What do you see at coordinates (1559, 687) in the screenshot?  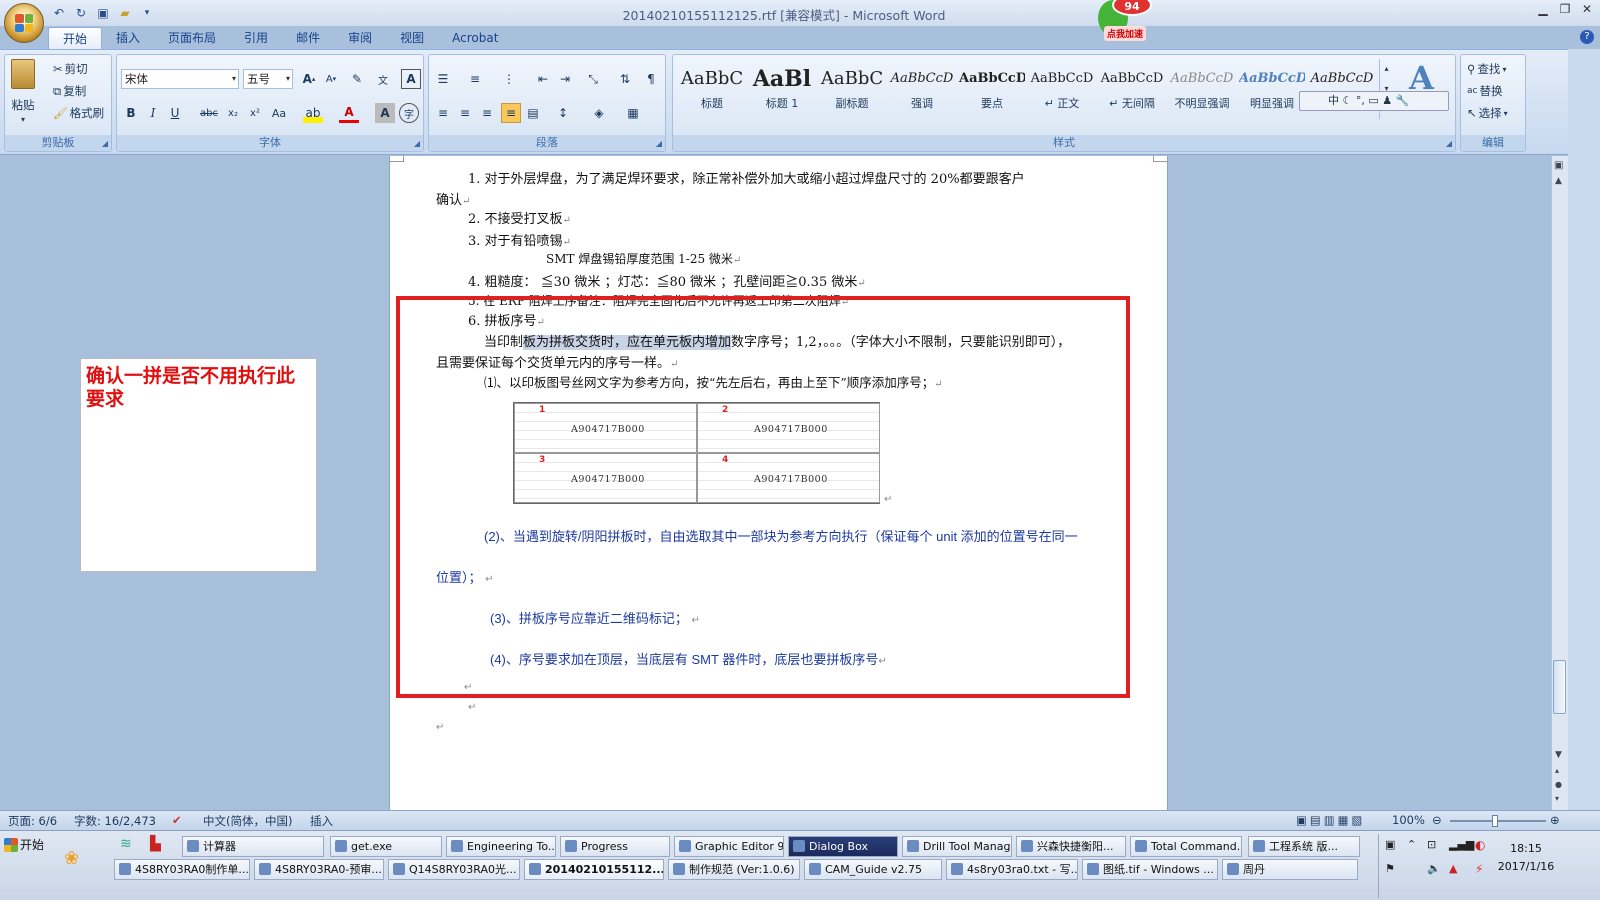 I see `scroll-thumb` at bounding box center [1559, 687].